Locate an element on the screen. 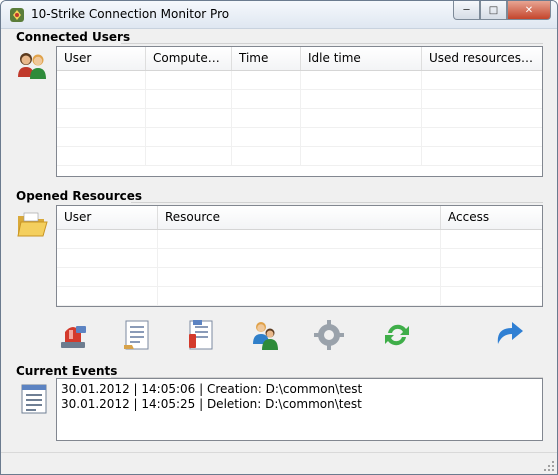 The width and height of the screenshot is (558, 475). table-body is located at coordinates (299, 268).